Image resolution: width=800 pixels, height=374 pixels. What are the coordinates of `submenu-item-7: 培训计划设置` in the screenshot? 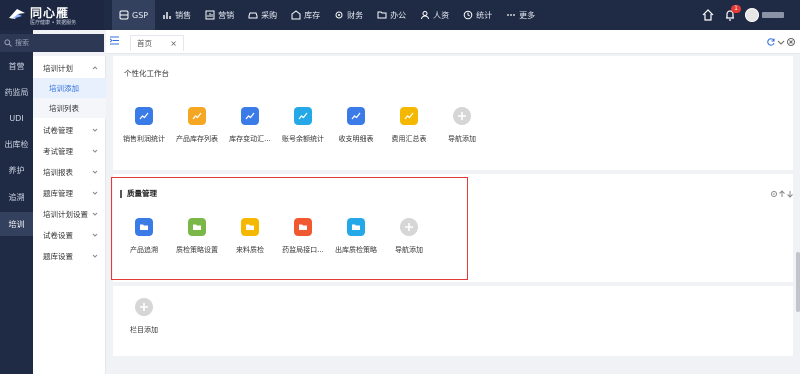 It's located at (69, 214).